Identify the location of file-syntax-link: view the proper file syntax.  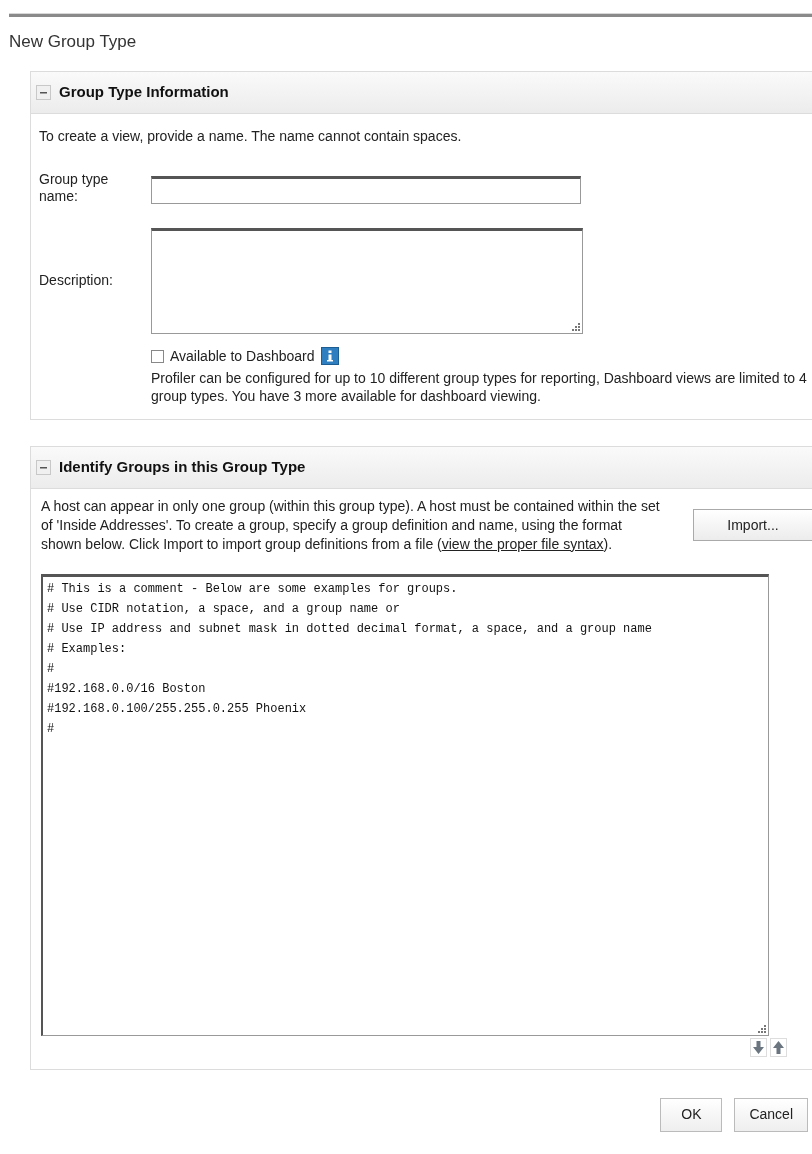
(522, 543).